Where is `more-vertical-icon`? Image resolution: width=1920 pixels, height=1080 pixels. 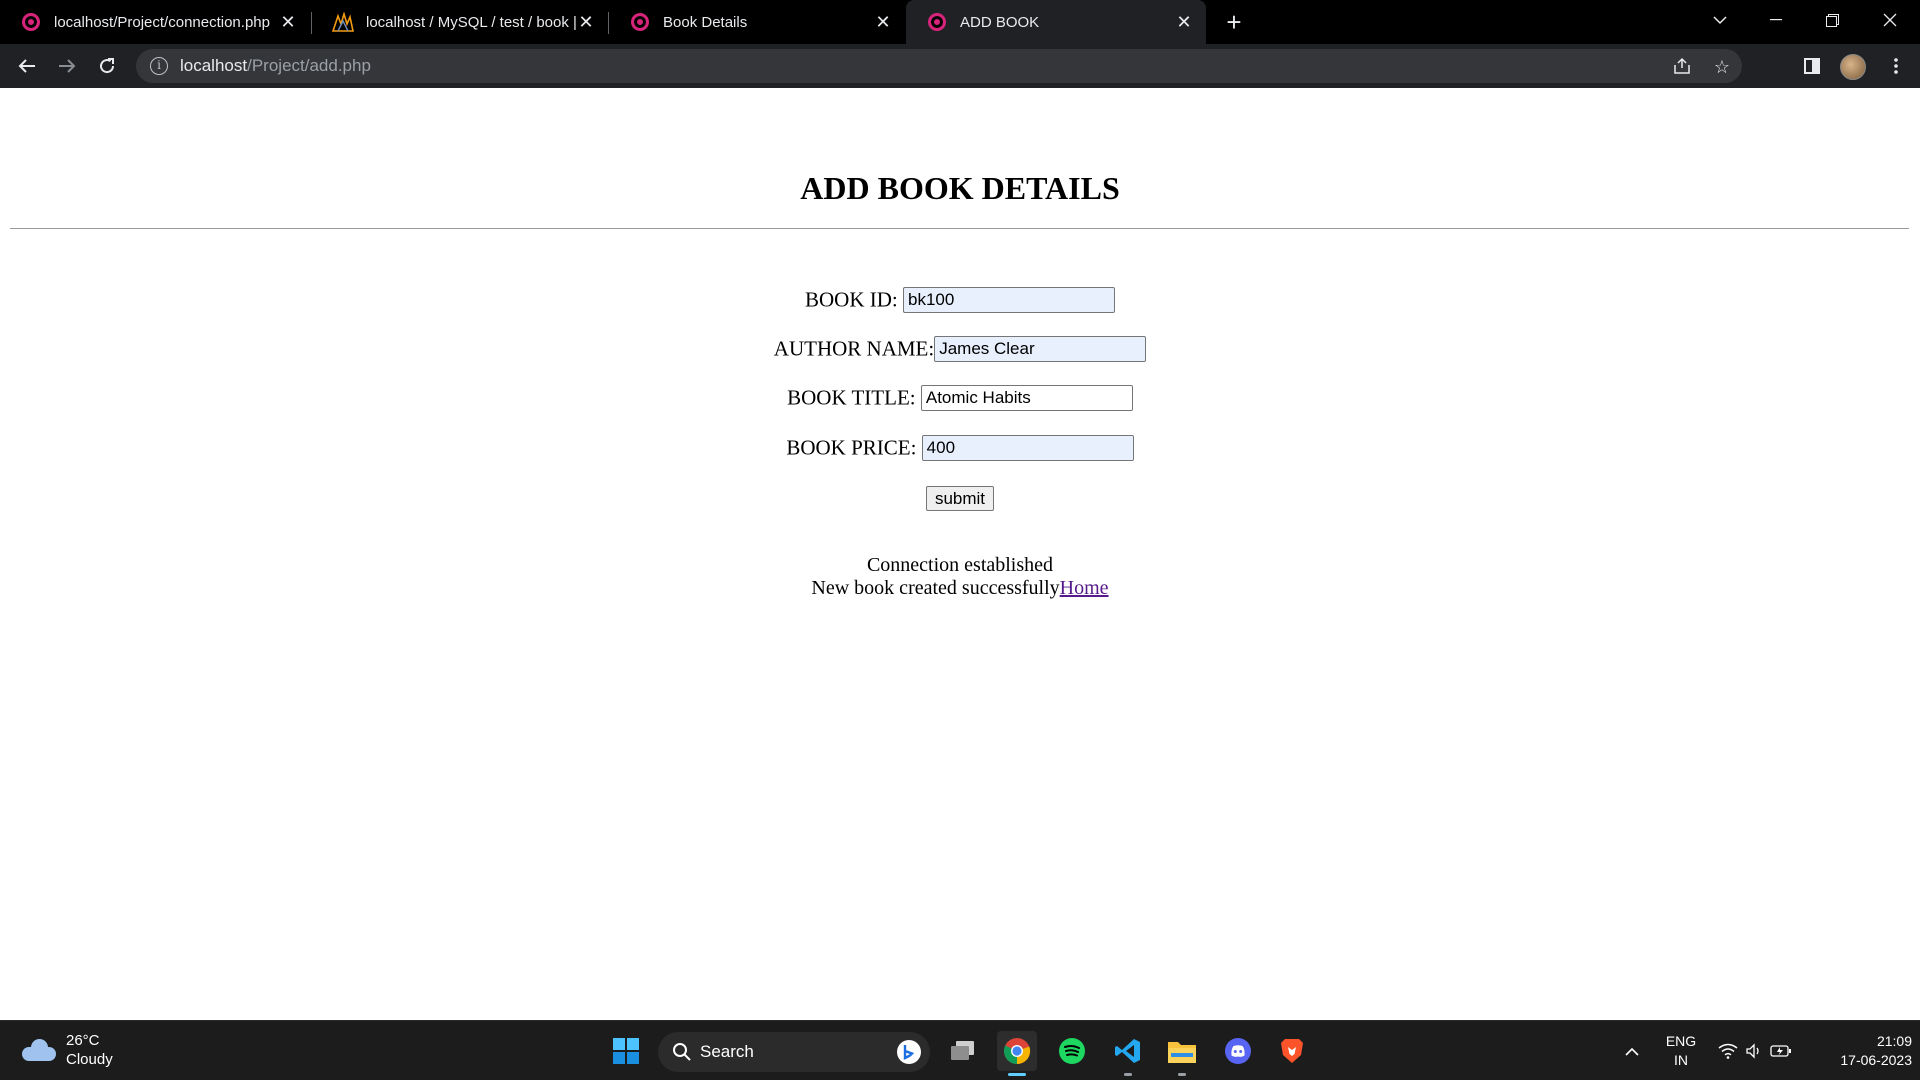 more-vertical-icon is located at coordinates (1896, 66).